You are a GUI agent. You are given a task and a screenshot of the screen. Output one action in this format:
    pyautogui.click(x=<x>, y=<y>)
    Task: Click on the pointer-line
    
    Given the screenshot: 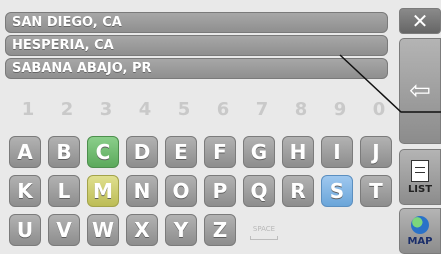 What is the action you would take?
    pyautogui.click(x=390, y=83)
    